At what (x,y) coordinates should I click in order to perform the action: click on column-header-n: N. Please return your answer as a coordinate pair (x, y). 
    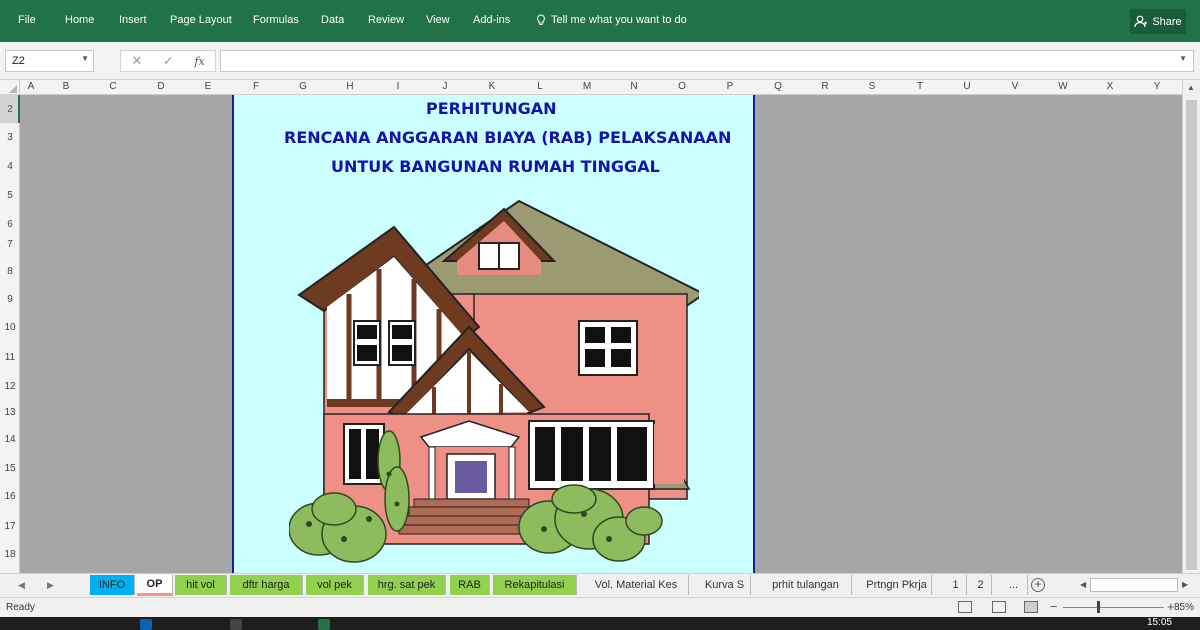
    Looking at the image, I should click on (634, 86).